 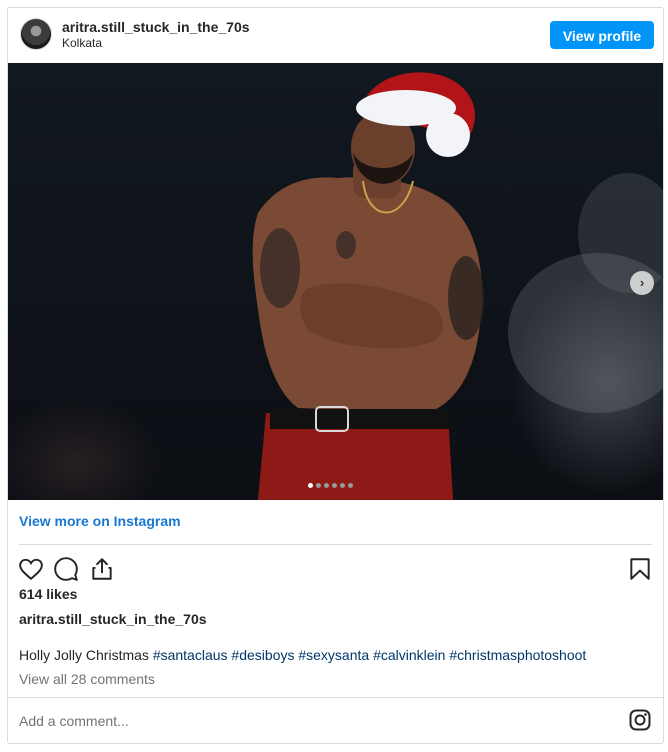 What do you see at coordinates (190, 655) in the screenshot?
I see `hashtag-link: #santaclaus` at bounding box center [190, 655].